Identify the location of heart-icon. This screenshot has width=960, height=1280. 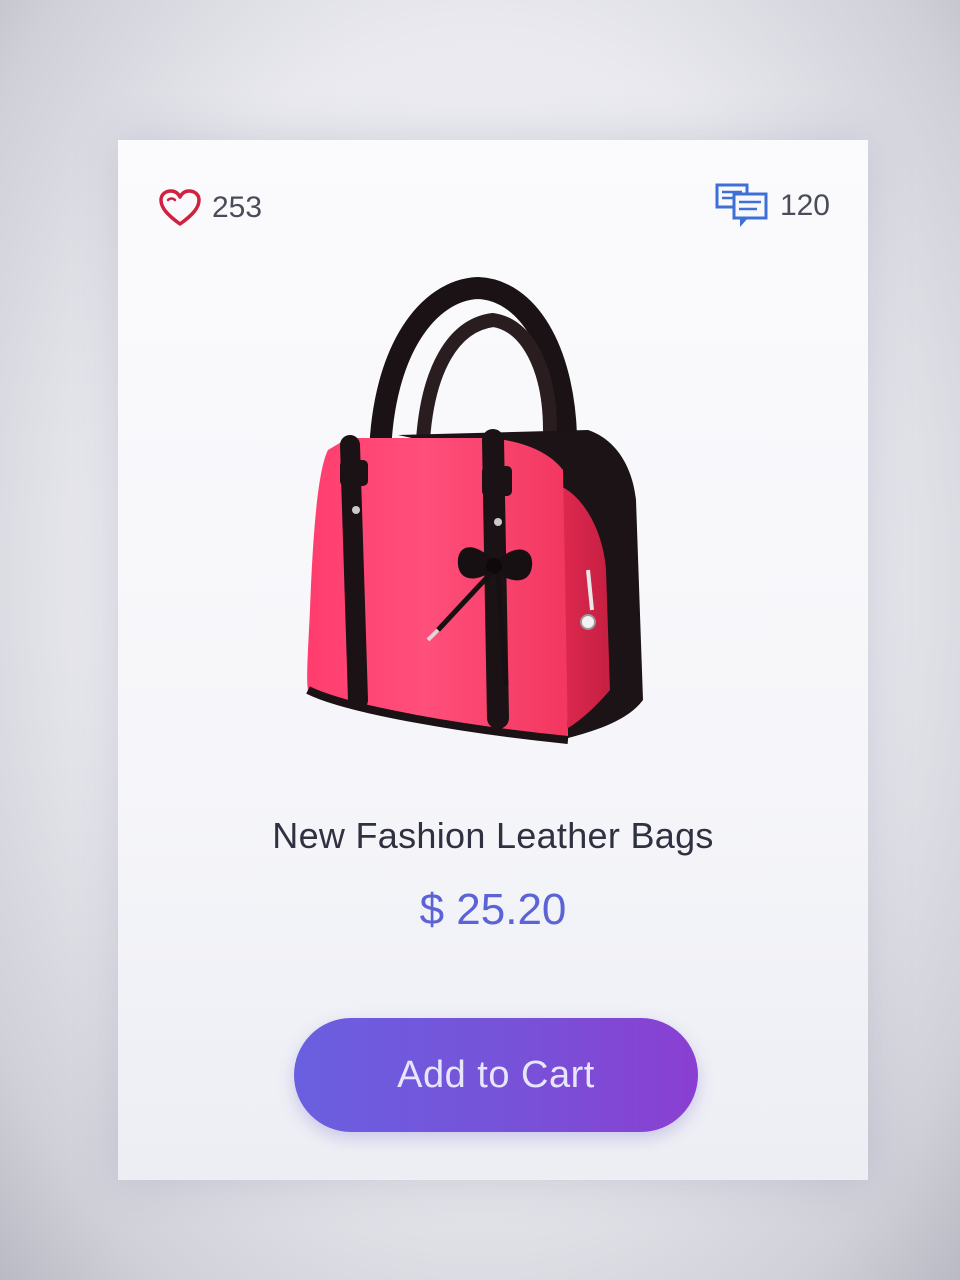
(180, 208).